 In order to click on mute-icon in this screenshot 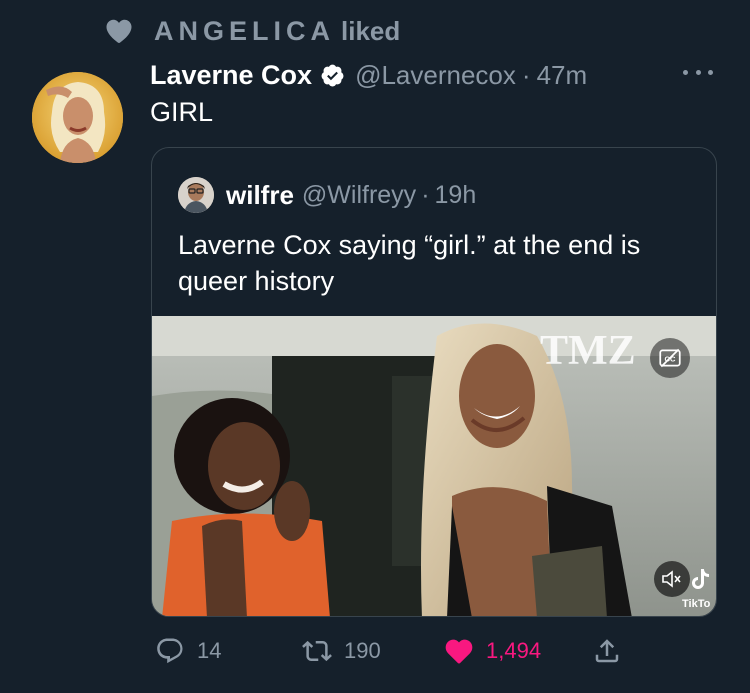, I will do `click(672, 579)`.